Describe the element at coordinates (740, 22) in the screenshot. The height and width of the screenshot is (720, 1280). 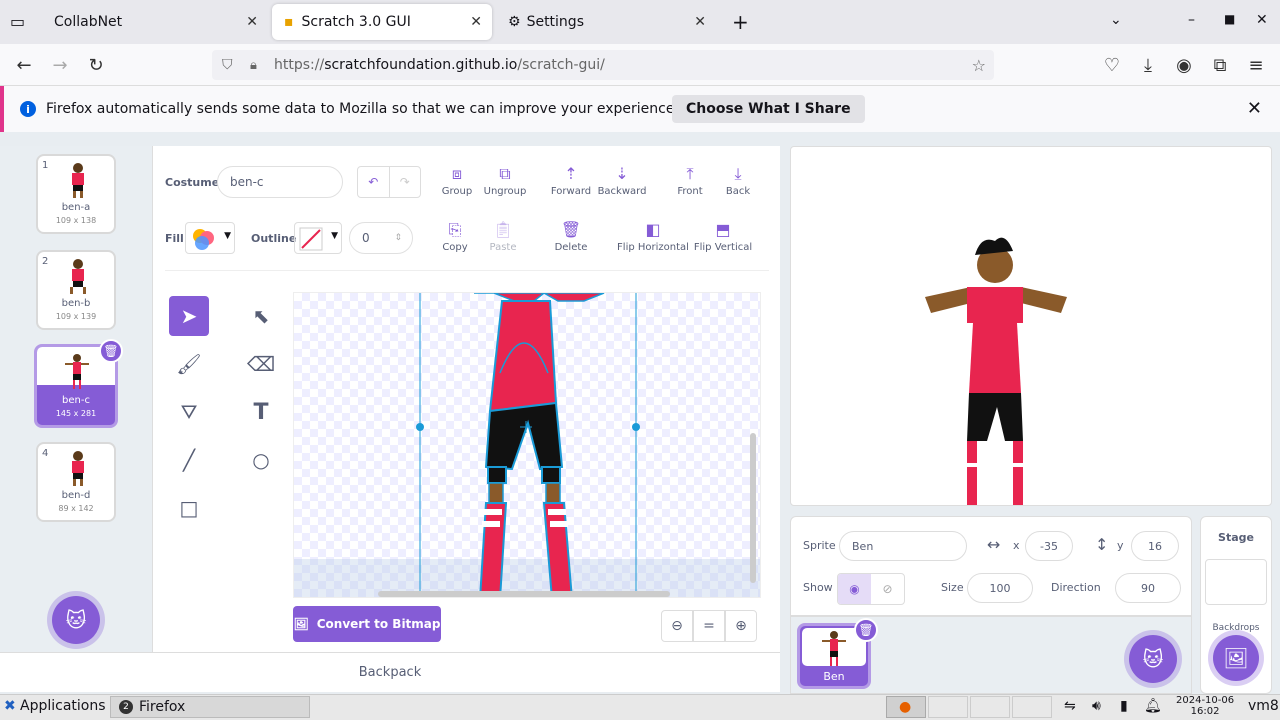
I see `new-tab-button: +` at that location.